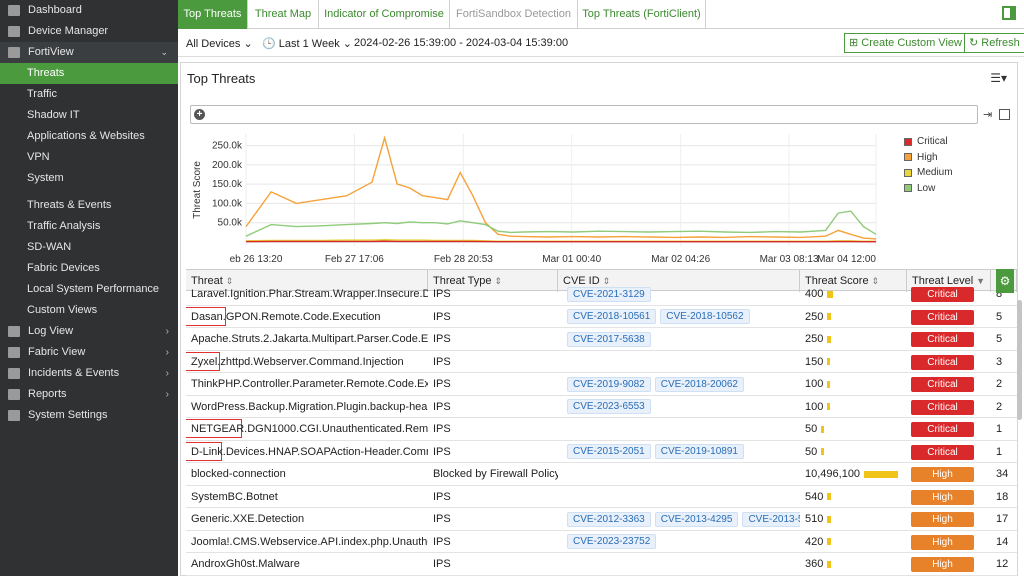  I want to click on collapse-chart-icon, so click(1004, 114).